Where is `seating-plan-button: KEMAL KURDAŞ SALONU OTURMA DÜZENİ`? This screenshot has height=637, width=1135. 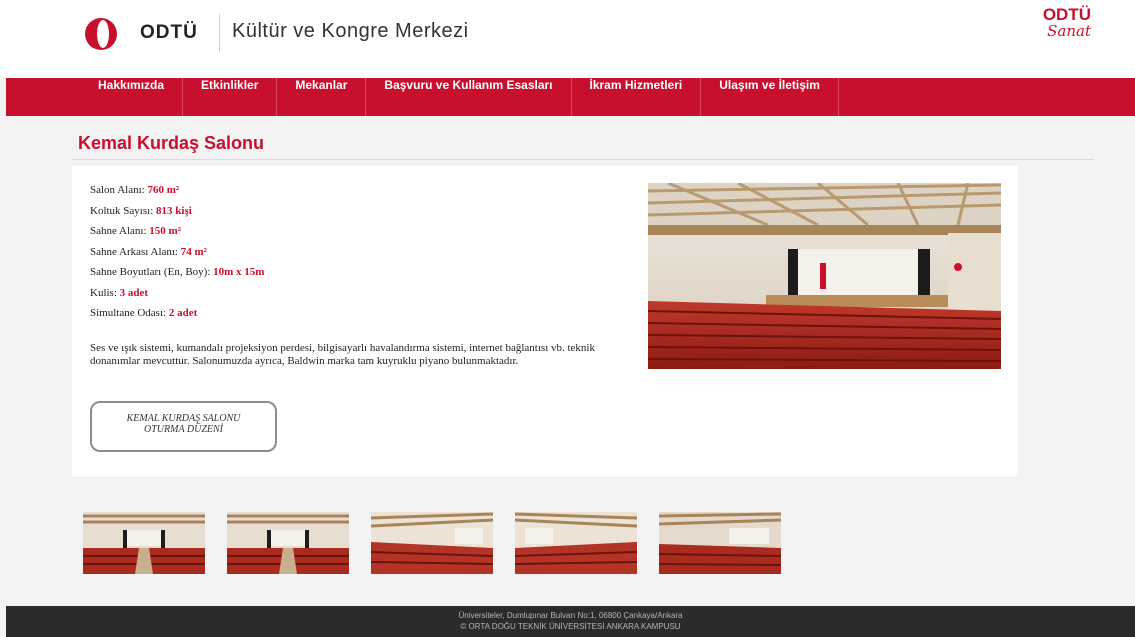 seating-plan-button: KEMAL KURDAŞ SALONU OTURMA DÜZENİ is located at coordinates (183, 426).